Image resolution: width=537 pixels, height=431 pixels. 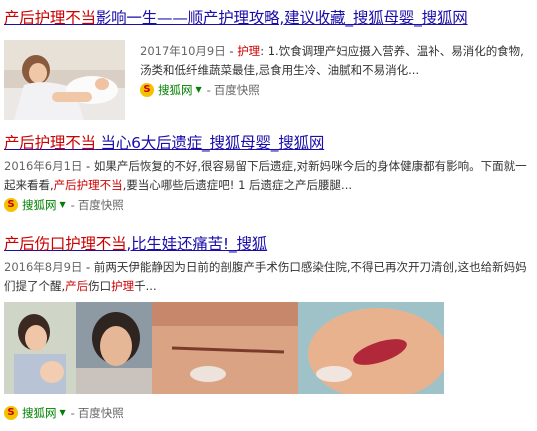 What do you see at coordinates (210, 143) in the screenshot?
I see `title-text: 当心6大后遗症_搜狐母婴_搜狐网` at bounding box center [210, 143].